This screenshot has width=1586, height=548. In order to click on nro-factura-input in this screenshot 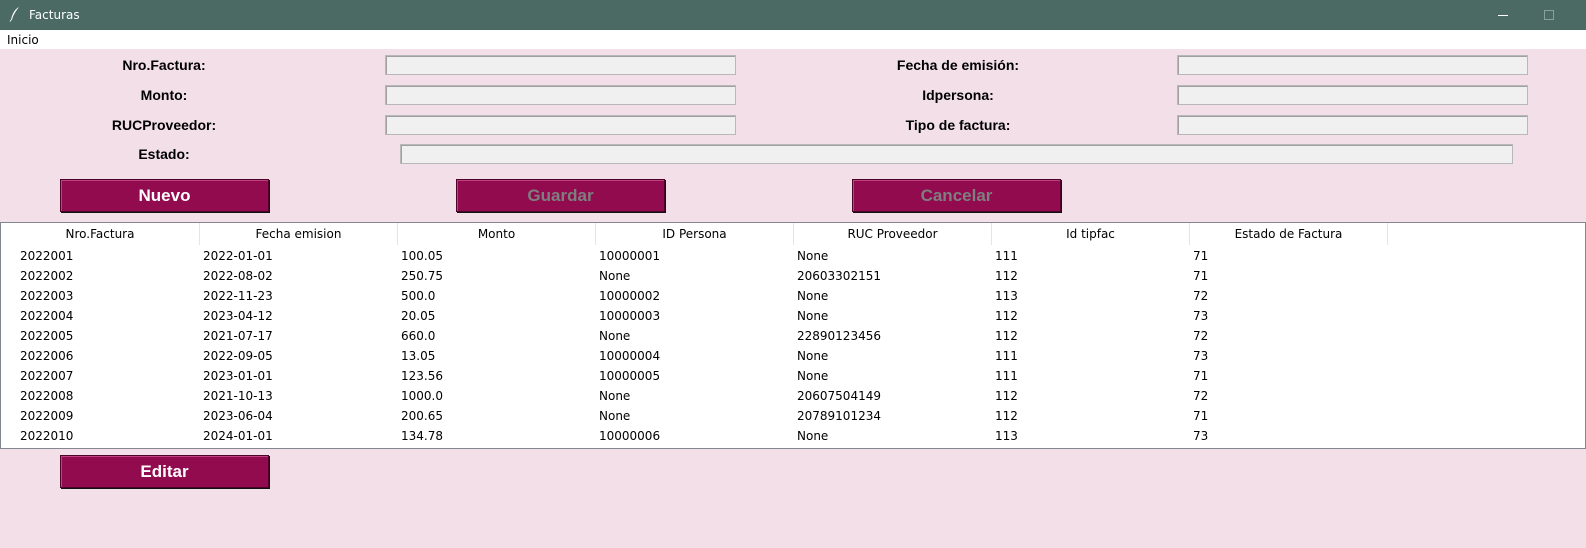, I will do `click(560, 65)`.